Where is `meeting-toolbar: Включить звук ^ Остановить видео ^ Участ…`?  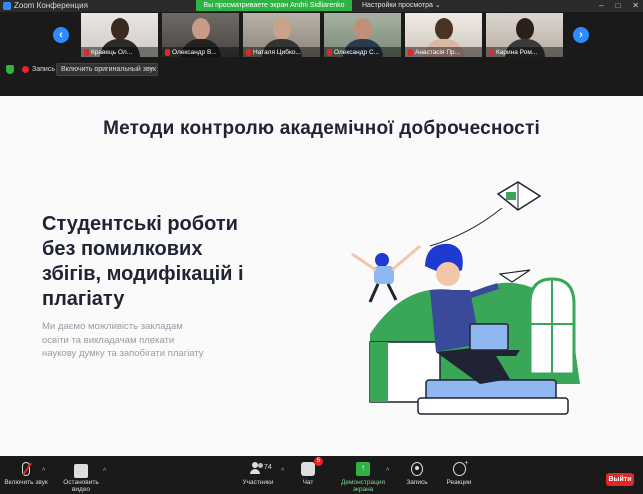 meeting-toolbar: Включить звук ^ Остановить видео ^ Участ… is located at coordinates (321, 475).